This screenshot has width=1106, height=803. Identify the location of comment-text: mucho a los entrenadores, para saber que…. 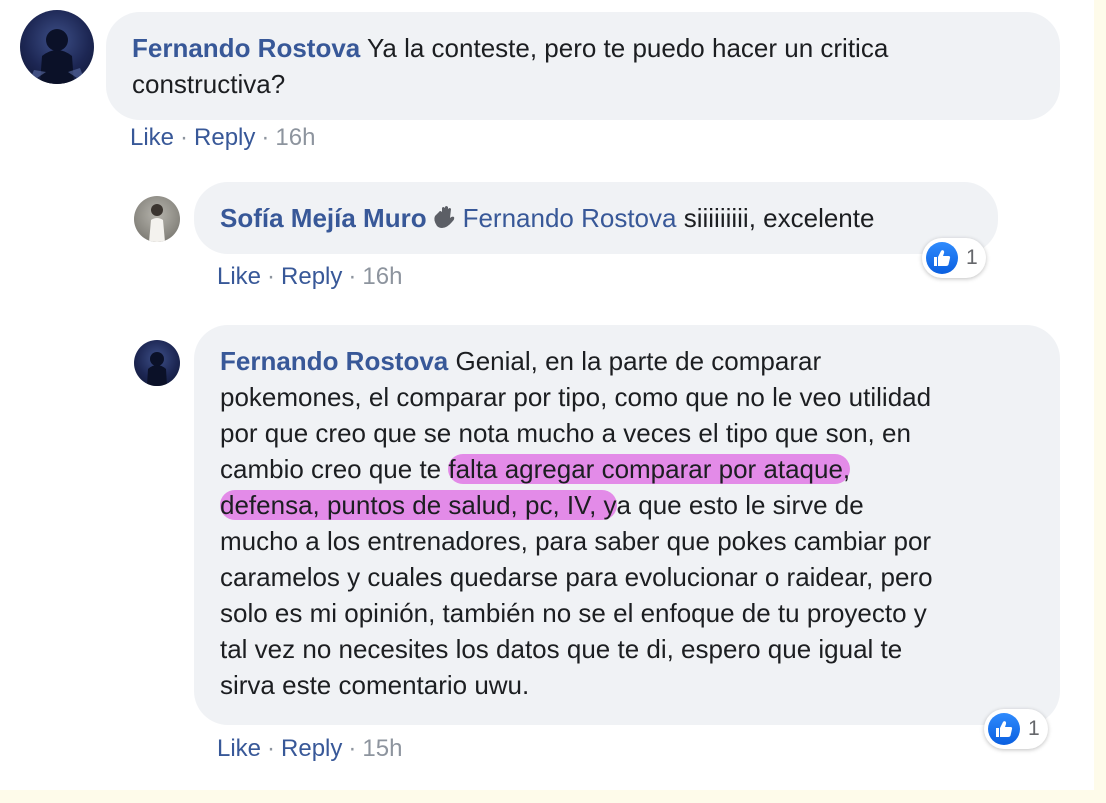
(576, 541).